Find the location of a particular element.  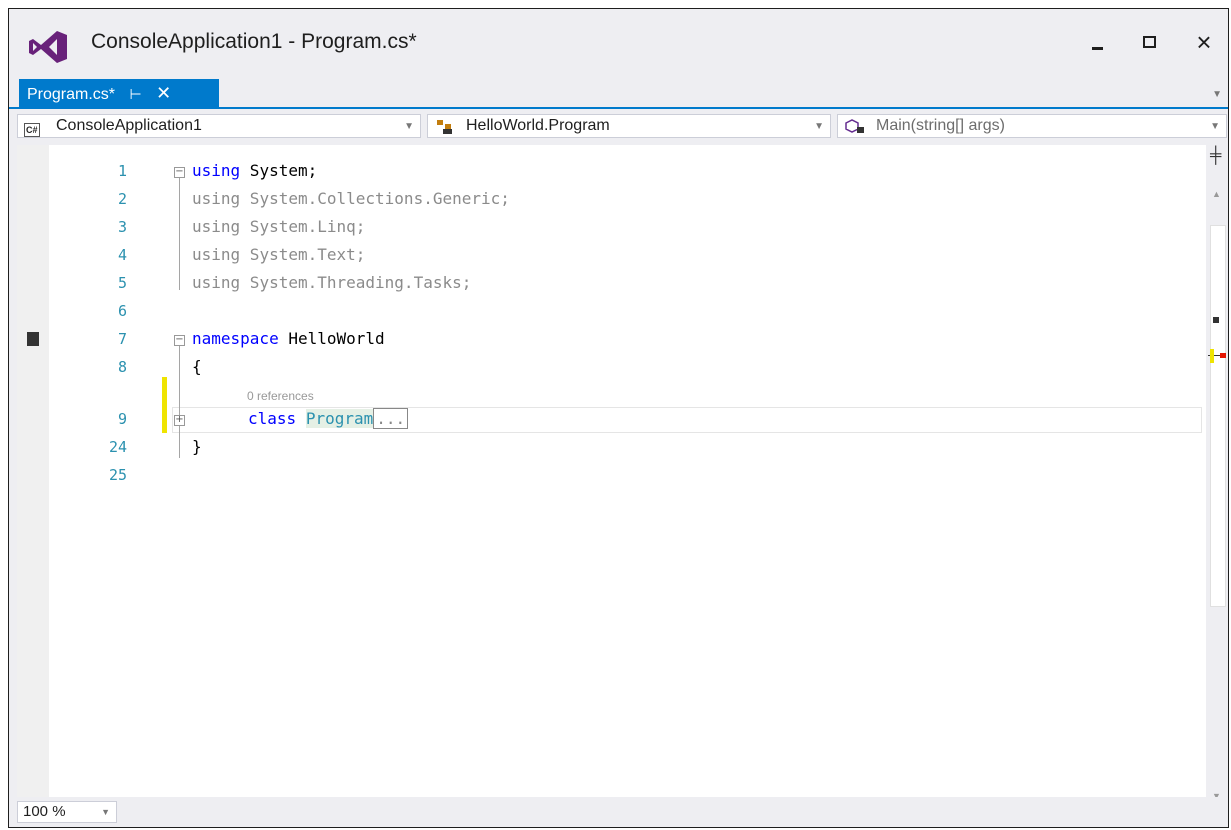

expand-icon: + is located at coordinates (179, 420).